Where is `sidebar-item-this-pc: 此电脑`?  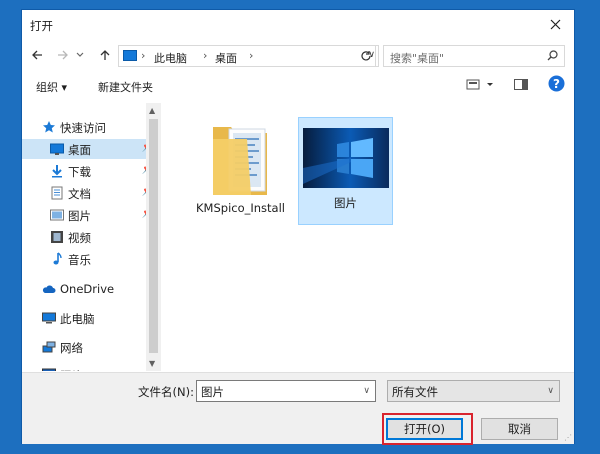
sidebar-item-this-pc: 此电脑 is located at coordinates (90, 318).